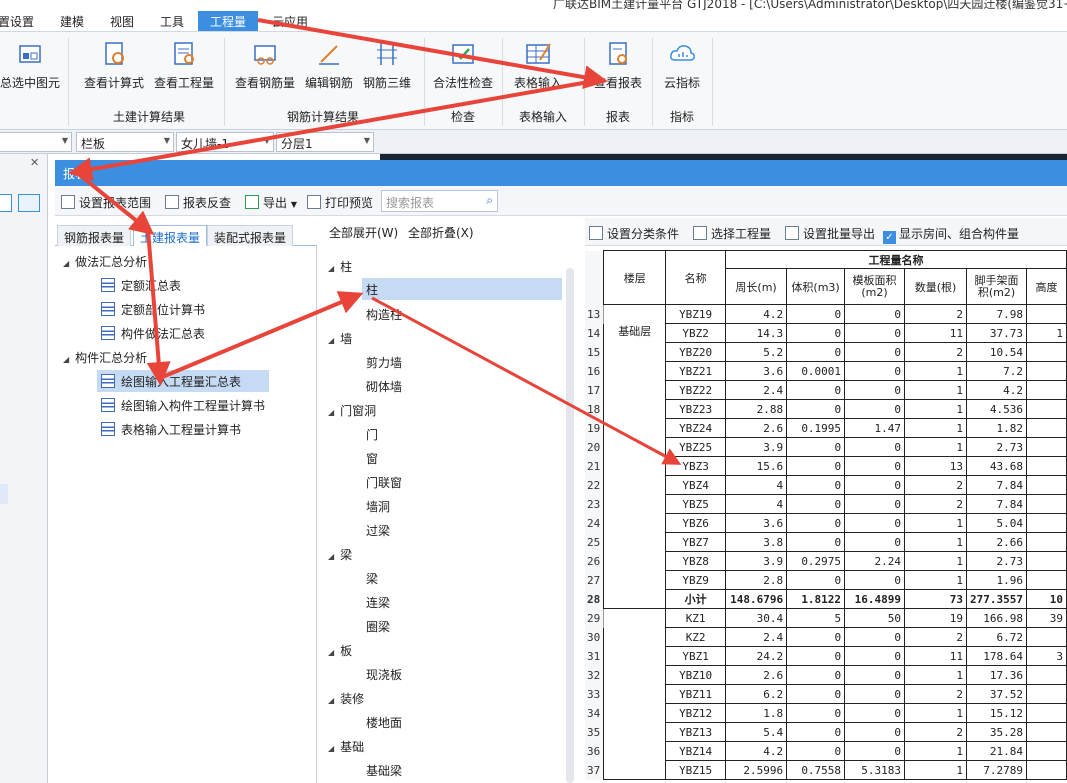  I want to click on category-item: 过梁, so click(378, 530).